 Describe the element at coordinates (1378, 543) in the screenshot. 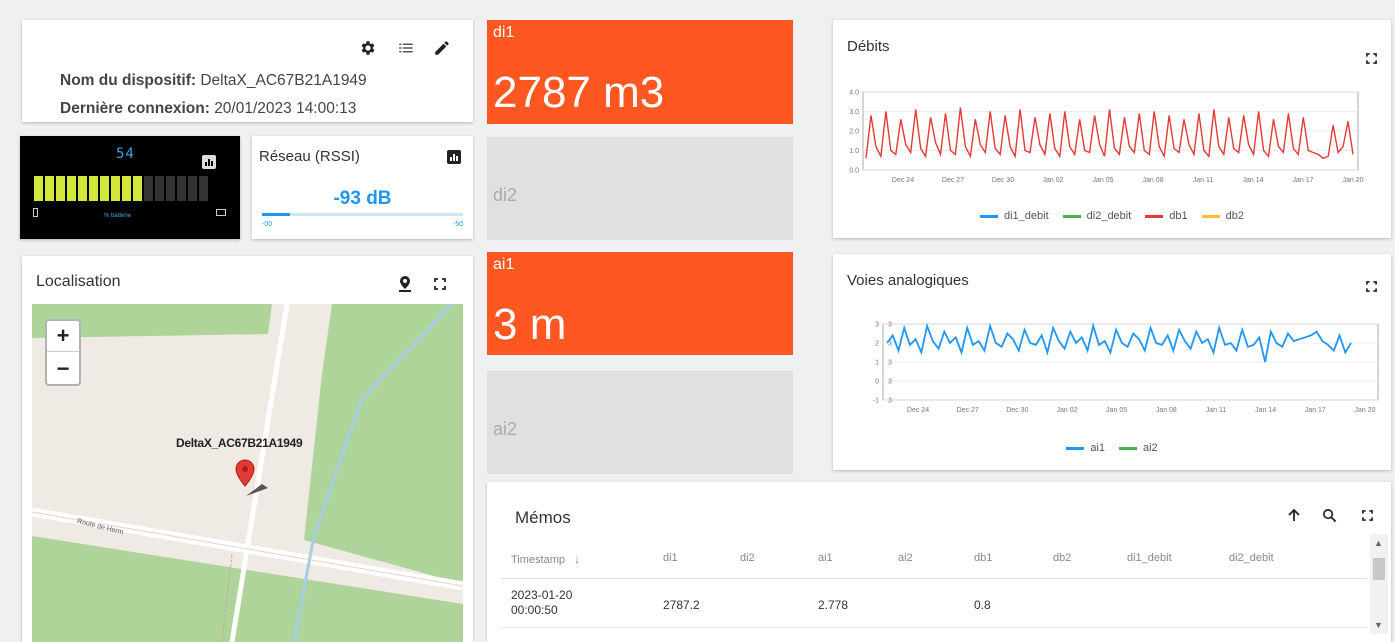

I see `scroll-up-arrow-icon: ▲` at that location.